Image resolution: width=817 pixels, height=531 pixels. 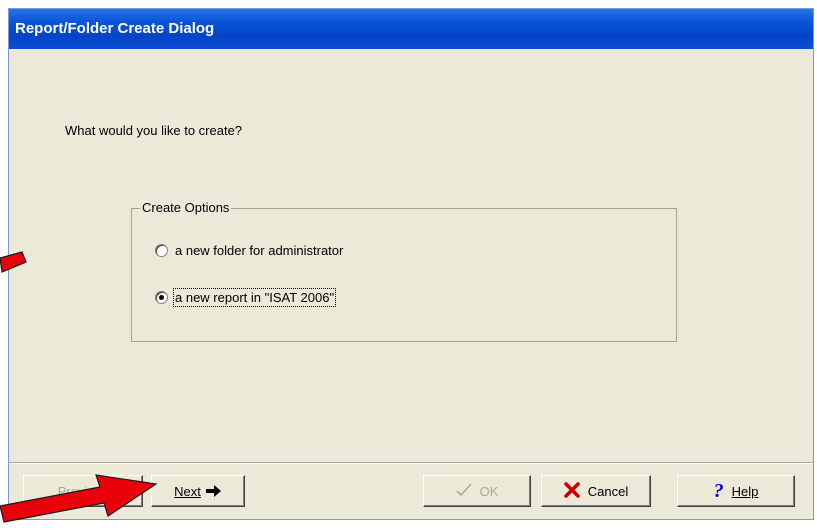 What do you see at coordinates (745, 491) in the screenshot?
I see `help-label: Help` at bounding box center [745, 491].